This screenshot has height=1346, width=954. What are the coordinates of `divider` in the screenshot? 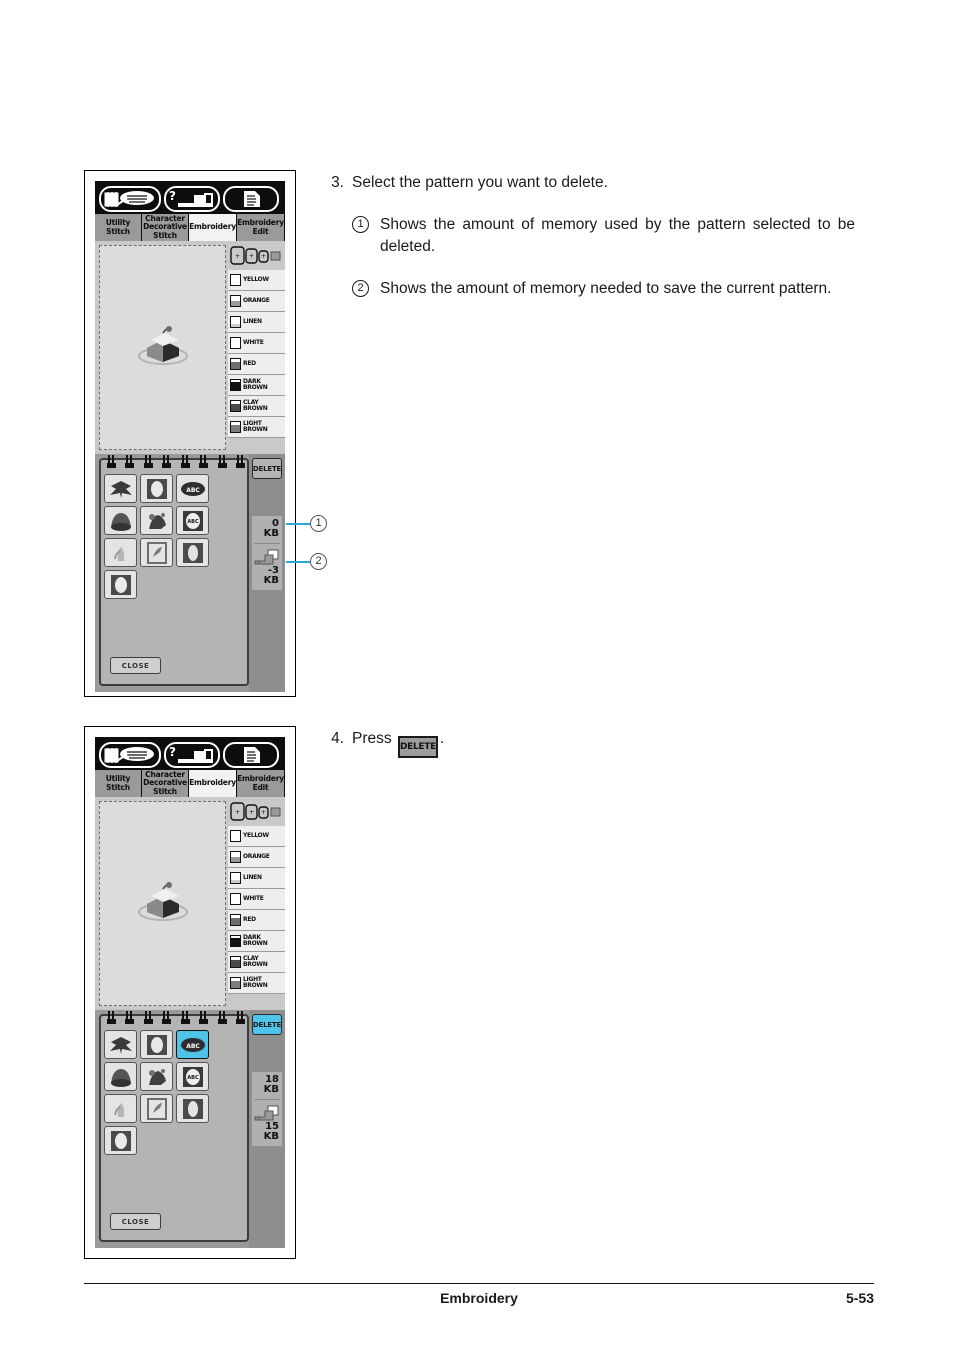 It's located at (267, 1099).